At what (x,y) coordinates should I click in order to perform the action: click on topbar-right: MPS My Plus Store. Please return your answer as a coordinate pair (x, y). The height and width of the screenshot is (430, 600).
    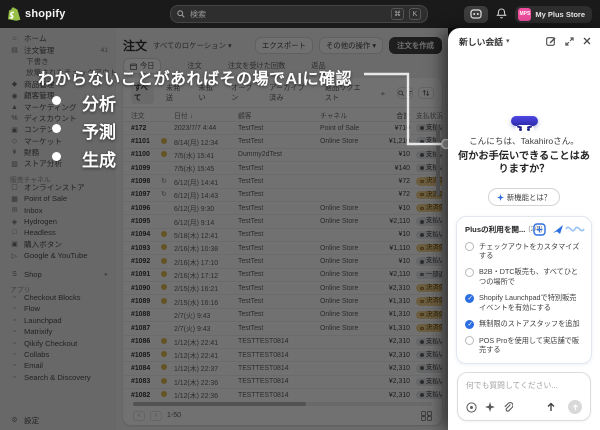
    Looking at the image, I should click on (528, 14).